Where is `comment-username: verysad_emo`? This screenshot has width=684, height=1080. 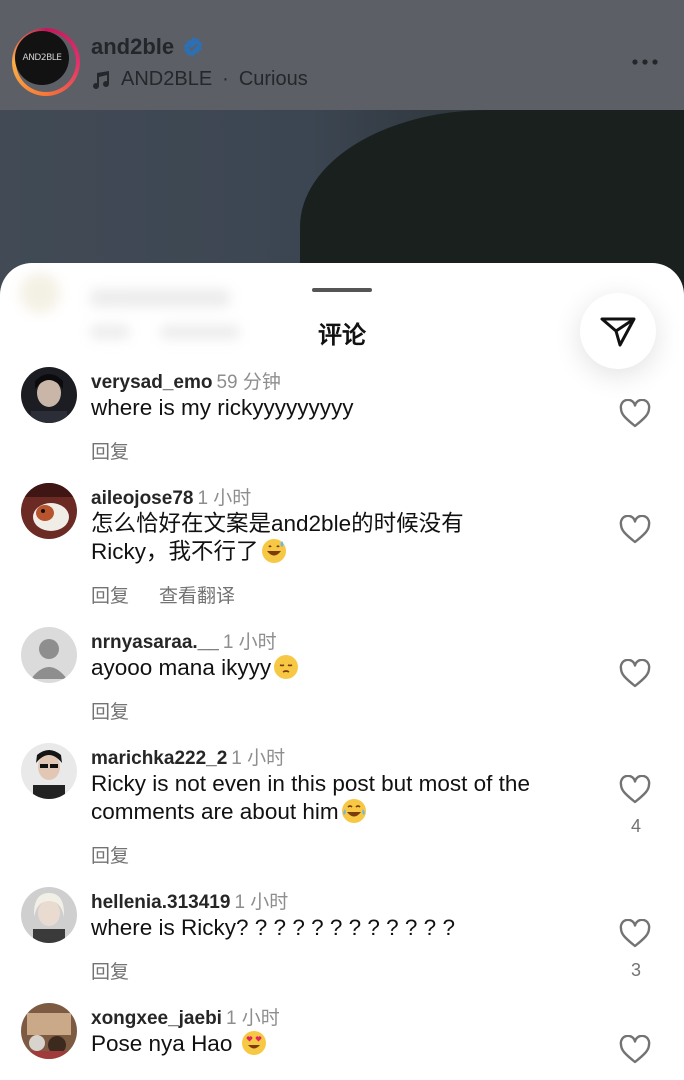 comment-username: verysad_emo is located at coordinates (151, 382).